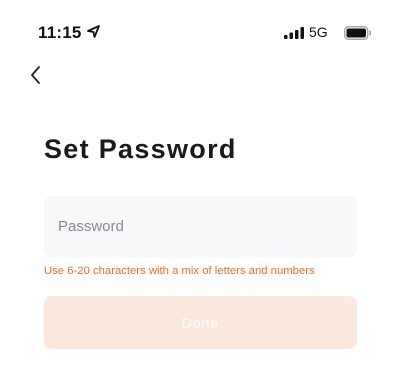  What do you see at coordinates (93, 31) in the screenshot?
I see `location-arrow-icon` at bounding box center [93, 31].